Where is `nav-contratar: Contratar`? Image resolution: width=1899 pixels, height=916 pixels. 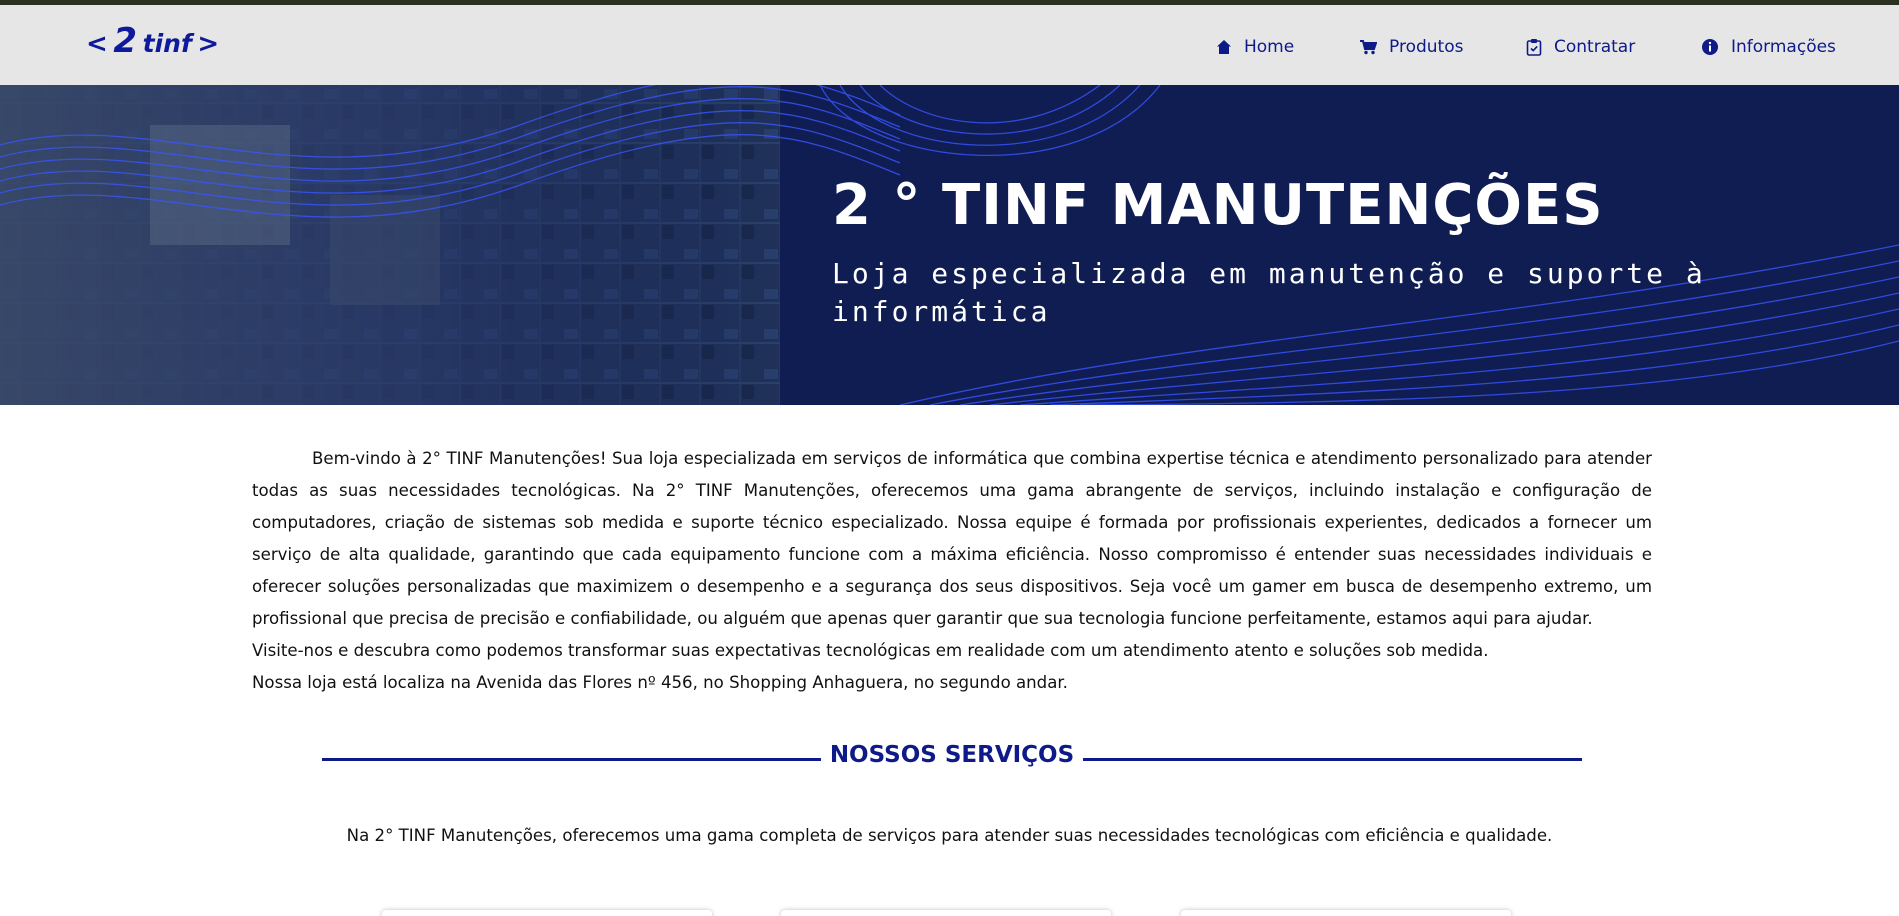
nav-contratar: Contratar is located at coordinates (1580, 47).